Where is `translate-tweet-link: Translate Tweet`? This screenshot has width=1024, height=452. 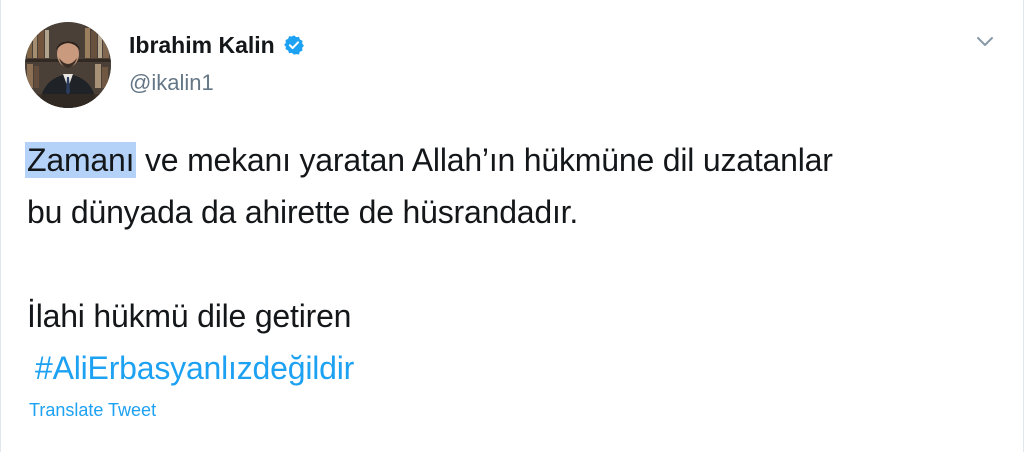
translate-tweet-link: Translate Tweet is located at coordinates (92, 410).